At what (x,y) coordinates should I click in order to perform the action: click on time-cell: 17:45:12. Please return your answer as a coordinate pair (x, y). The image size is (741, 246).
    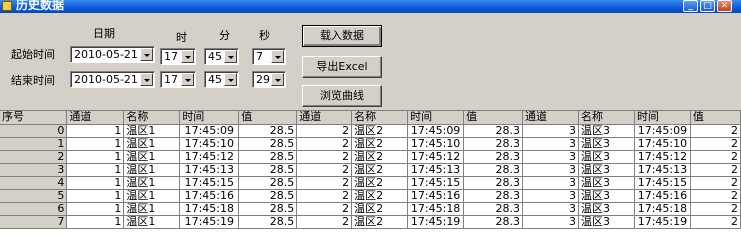
    Looking at the image, I should click on (436, 157).